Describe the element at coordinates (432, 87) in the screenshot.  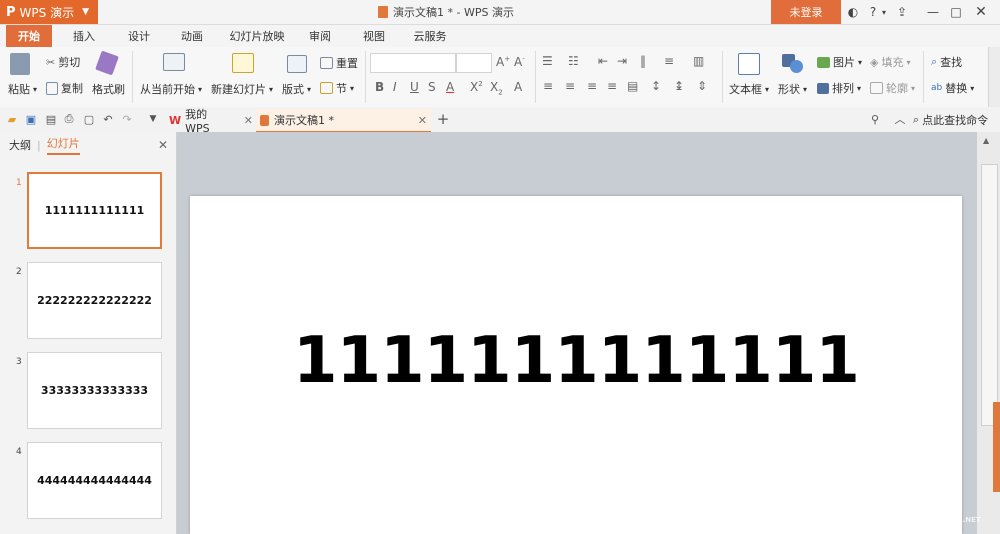
I see `strikethrough-icon: S` at that location.